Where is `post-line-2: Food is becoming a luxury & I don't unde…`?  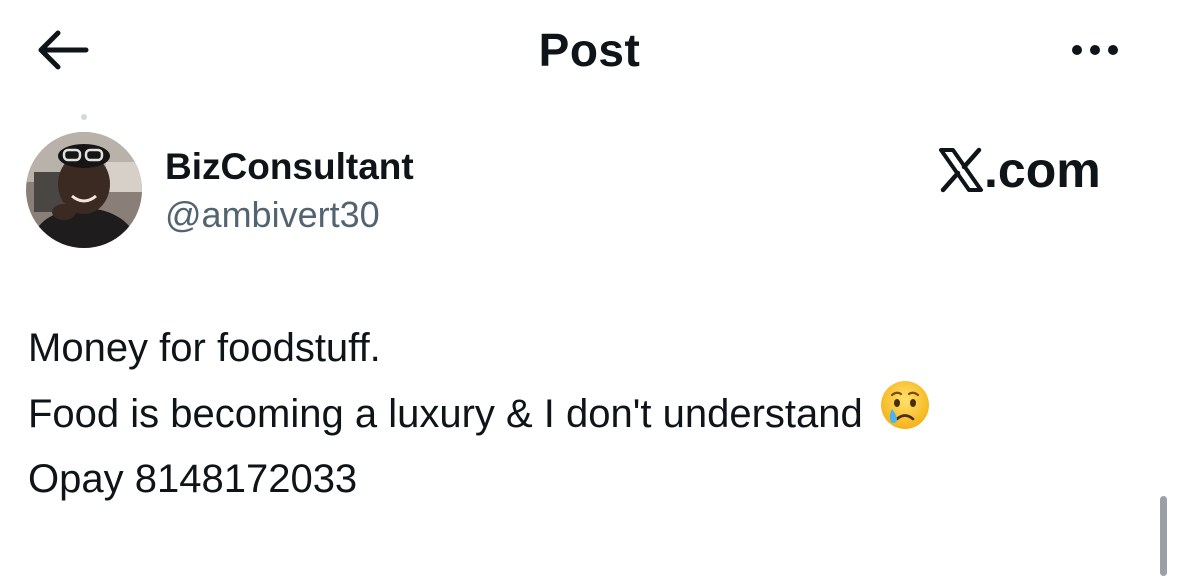
post-line-2: Food is becoming a luxury & I don't unde… is located at coordinates (578, 414).